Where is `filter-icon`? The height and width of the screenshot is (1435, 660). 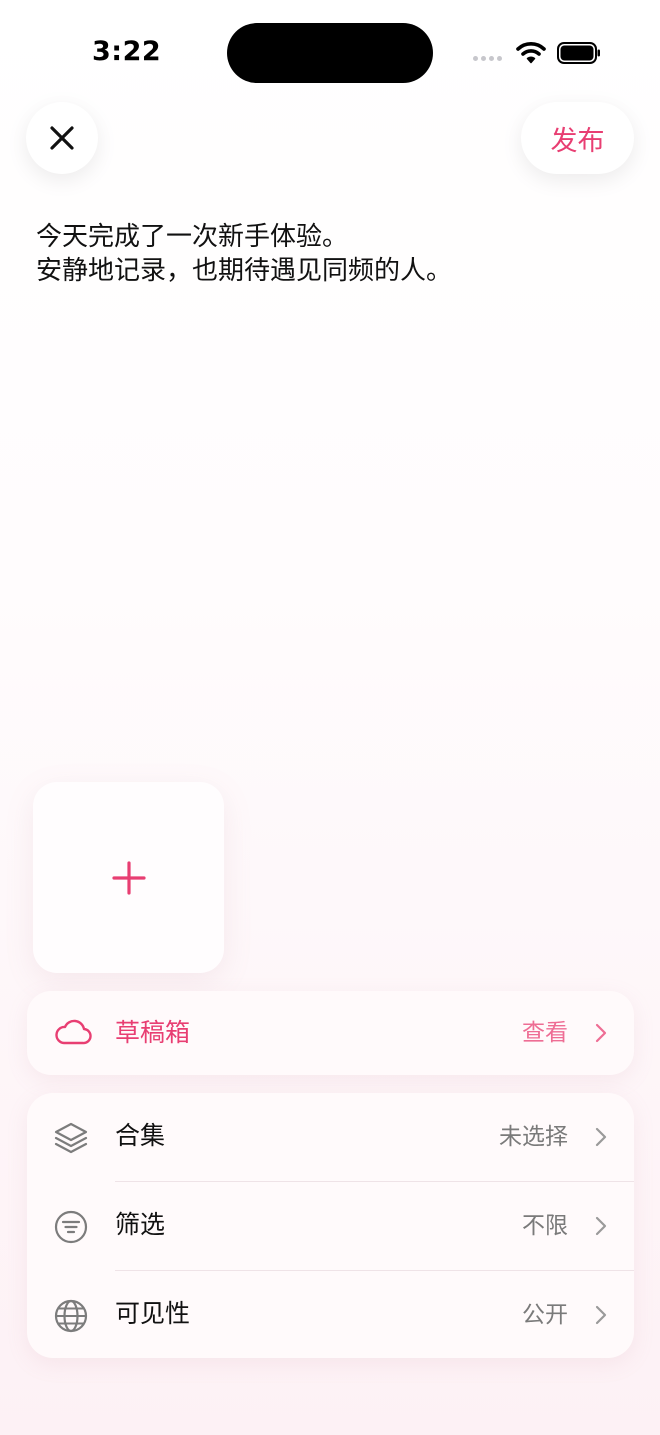 filter-icon is located at coordinates (71, 1227).